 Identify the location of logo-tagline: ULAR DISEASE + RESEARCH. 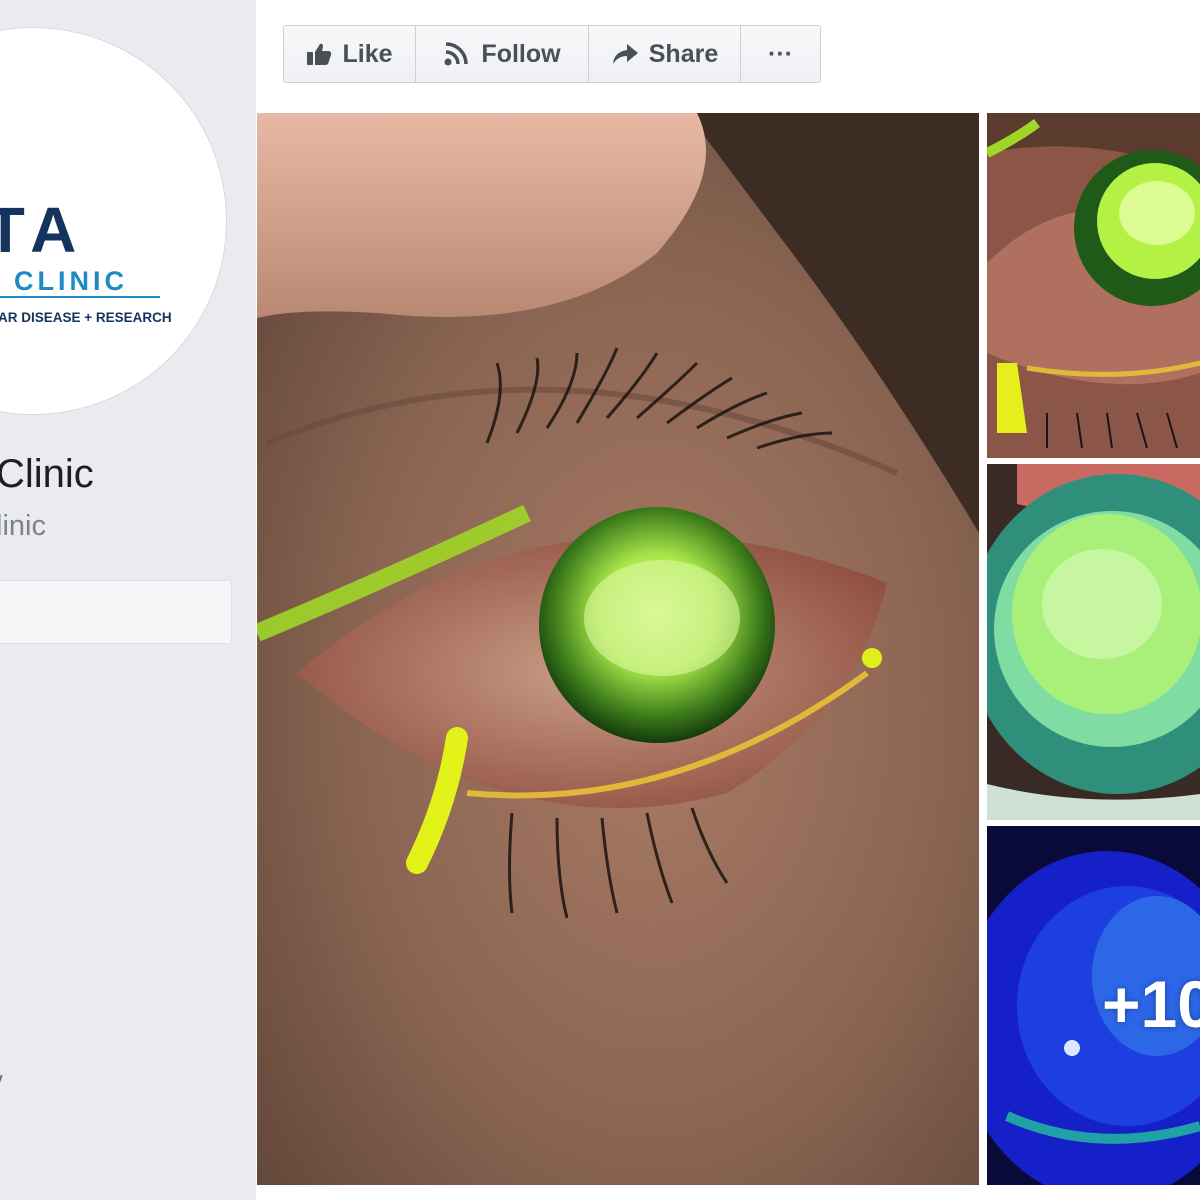
(86, 317).